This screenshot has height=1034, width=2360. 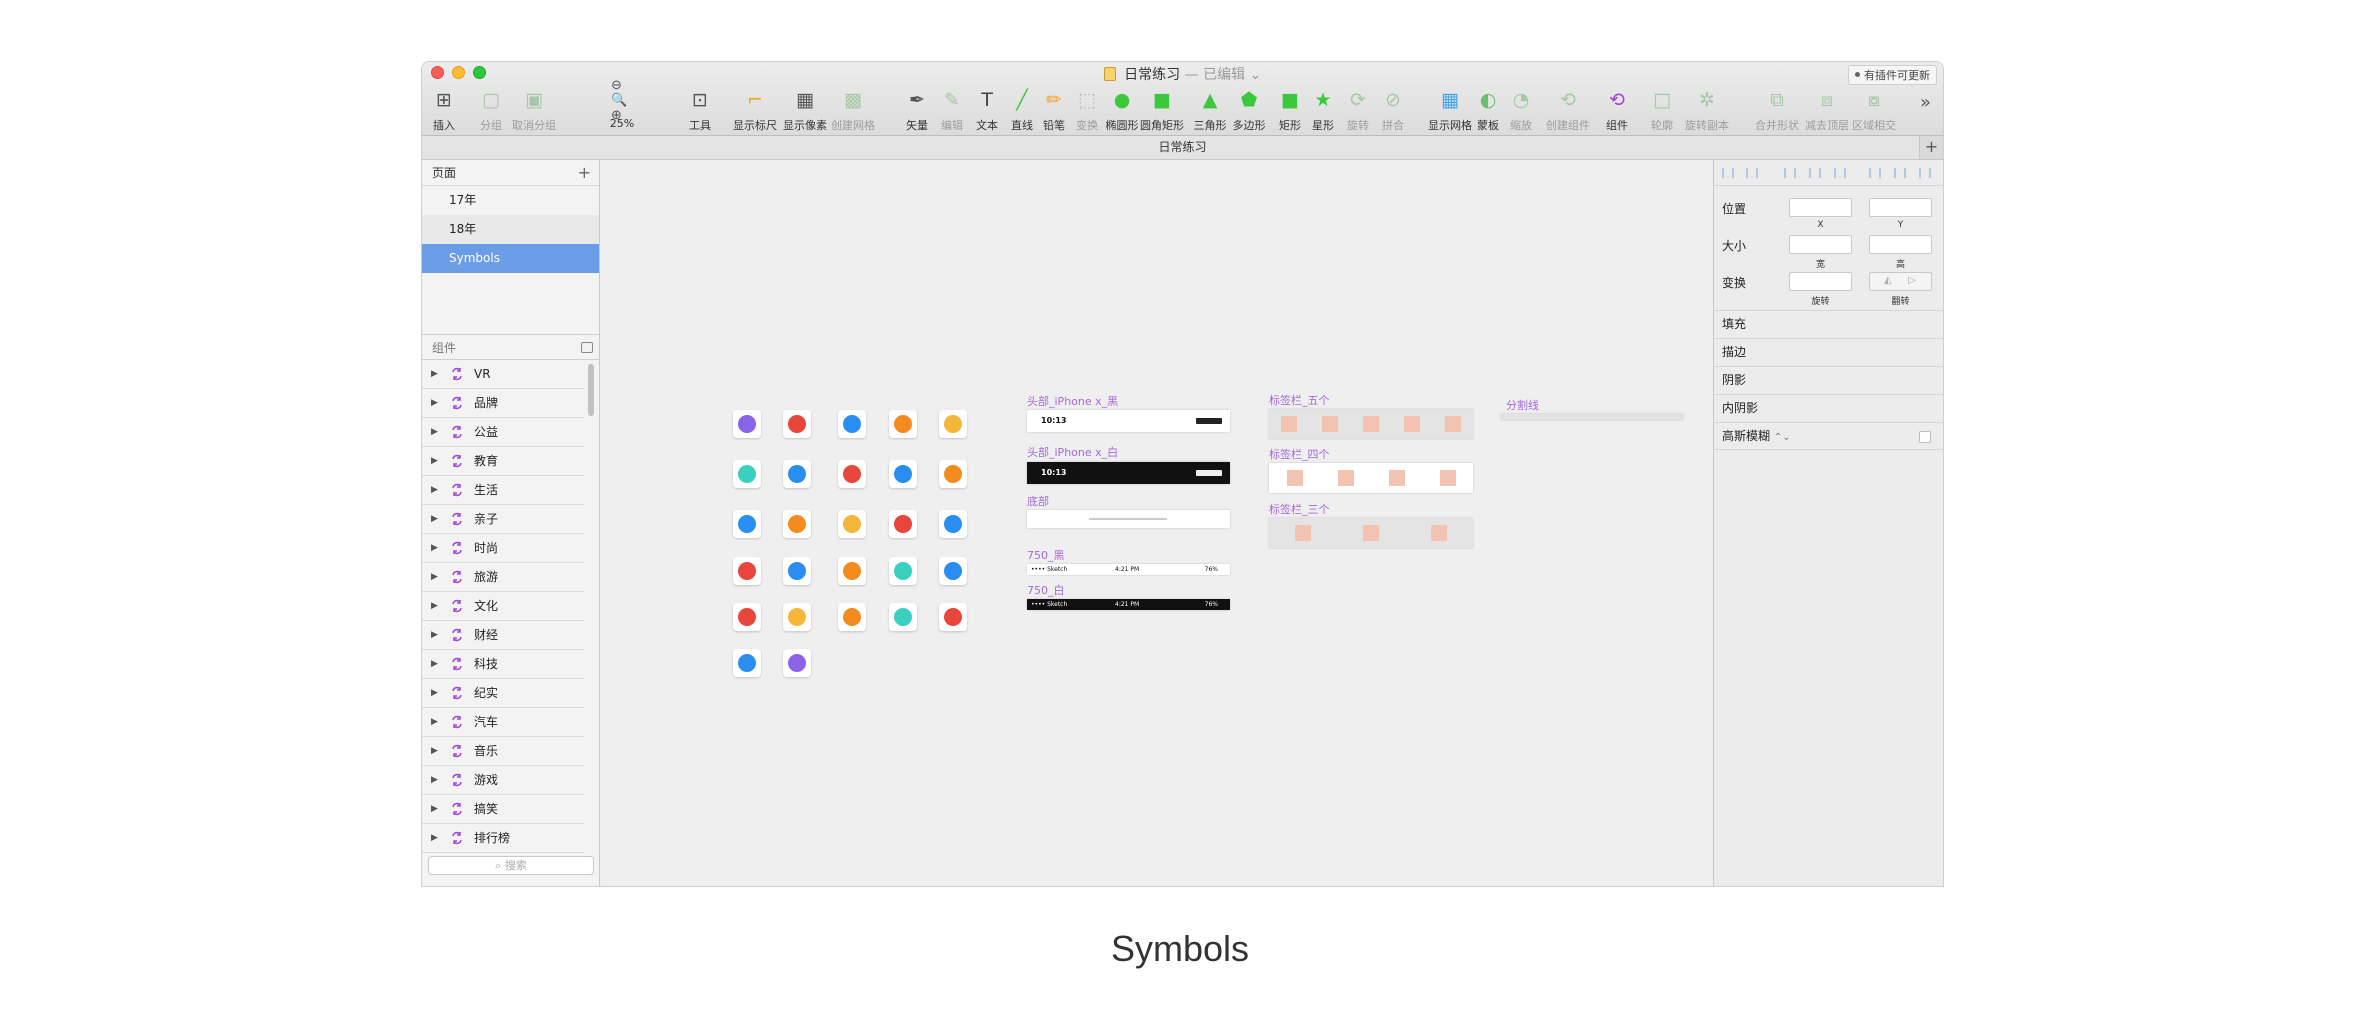 I want to click on toolbar-triangle-button: ▲ 三角形, so click(x=1210, y=110).